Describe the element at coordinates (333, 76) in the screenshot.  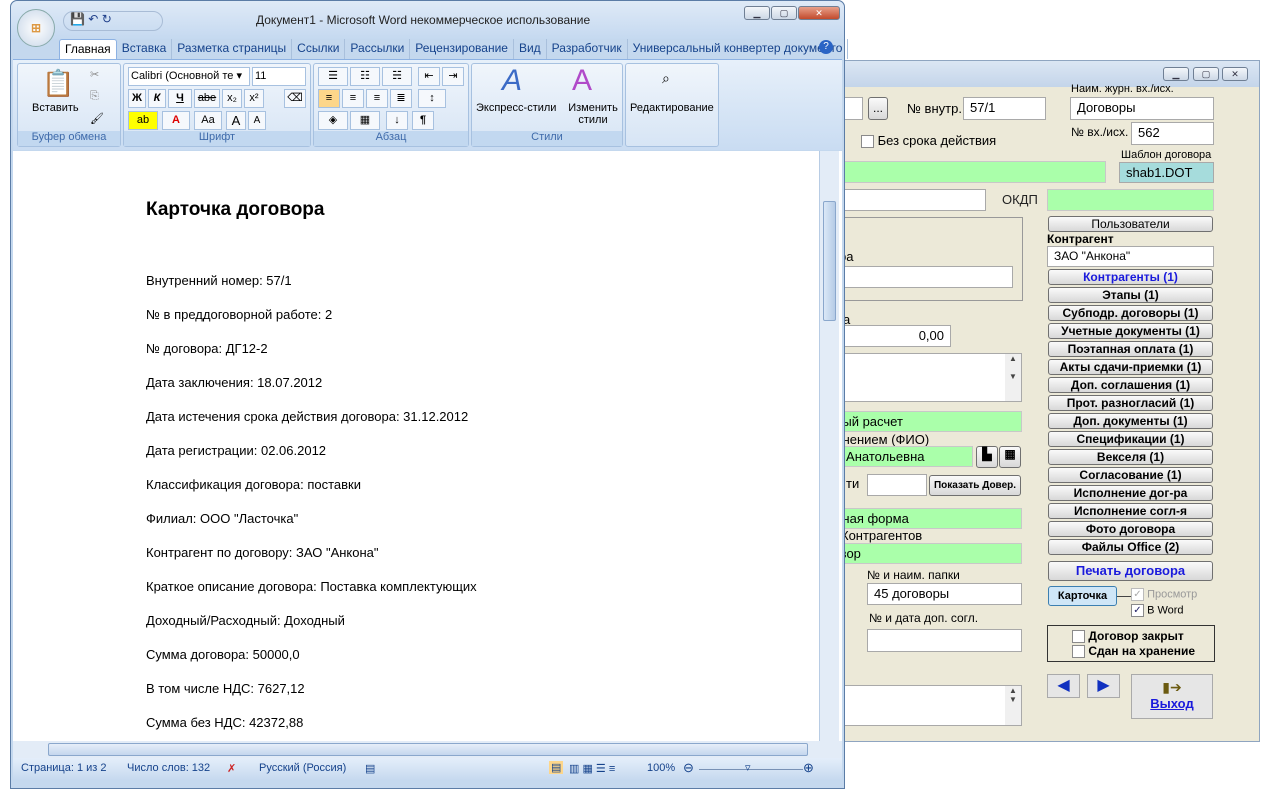
I see `bullets-icon: ☰` at that location.